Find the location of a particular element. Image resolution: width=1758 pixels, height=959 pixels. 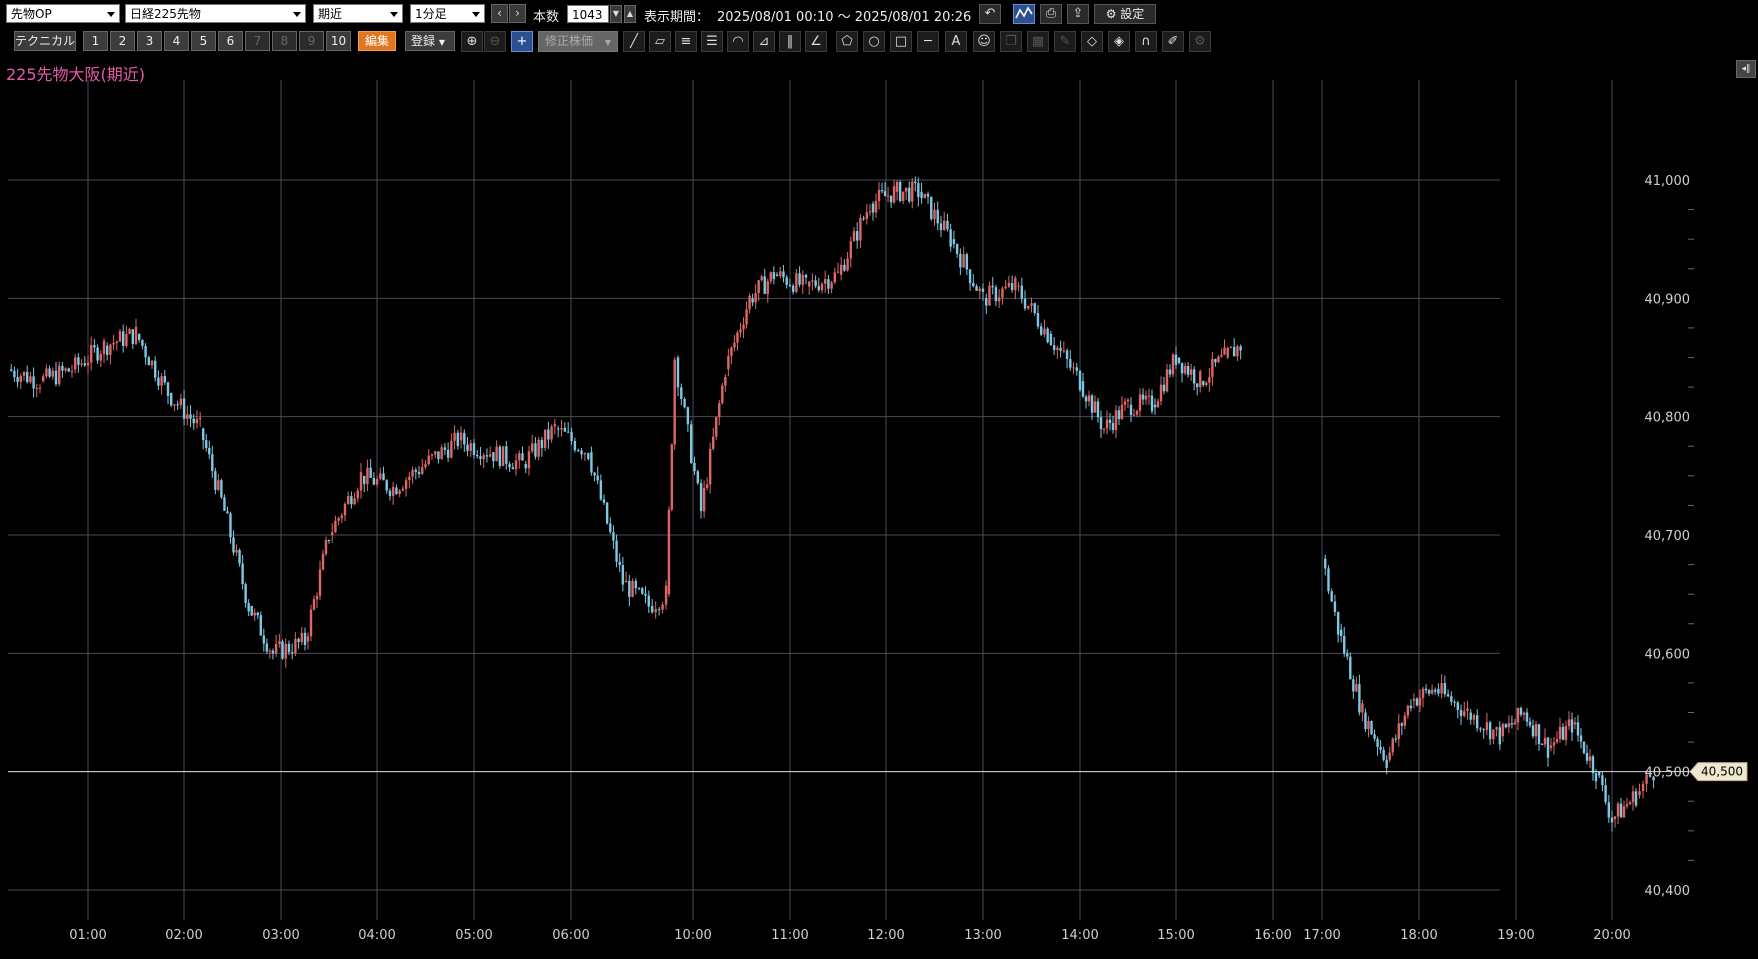

x-tick-label: 16:00 is located at coordinates (1272, 935).